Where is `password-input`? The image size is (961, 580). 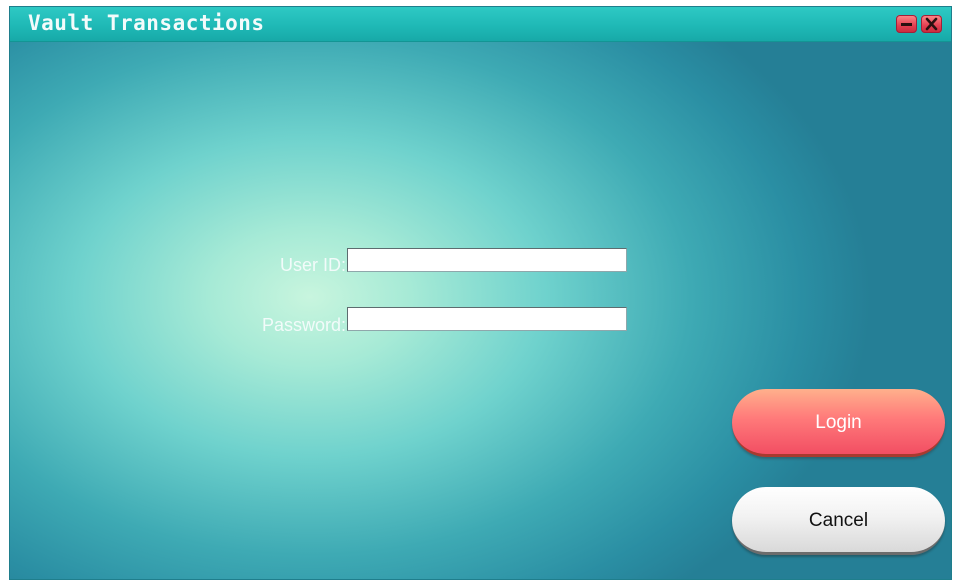 password-input is located at coordinates (487, 319).